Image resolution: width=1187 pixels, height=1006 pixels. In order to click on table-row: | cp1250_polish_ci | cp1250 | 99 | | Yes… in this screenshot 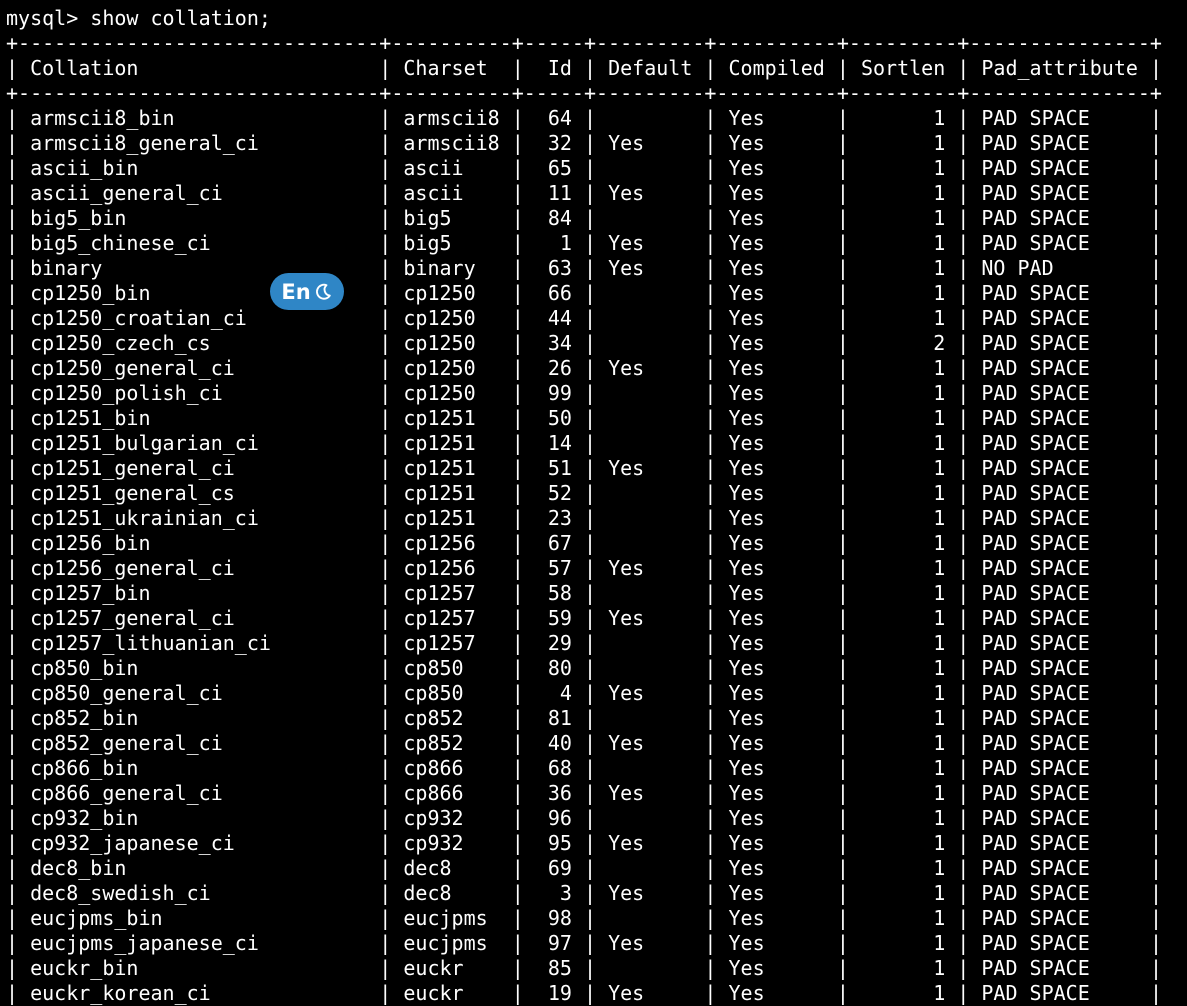, I will do `click(584, 393)`.